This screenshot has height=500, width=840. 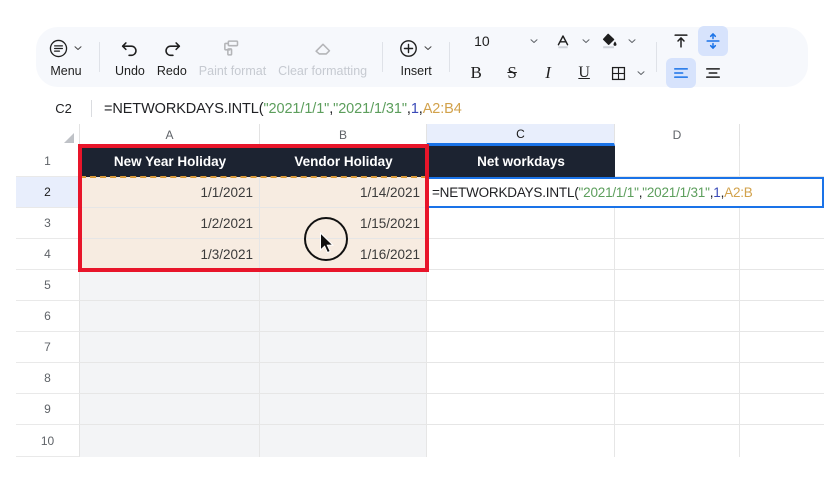 What do you see at coordinates (48, 347) in the screenshot?
I see `row-header-7: 7` at bounding box center [48, 347].